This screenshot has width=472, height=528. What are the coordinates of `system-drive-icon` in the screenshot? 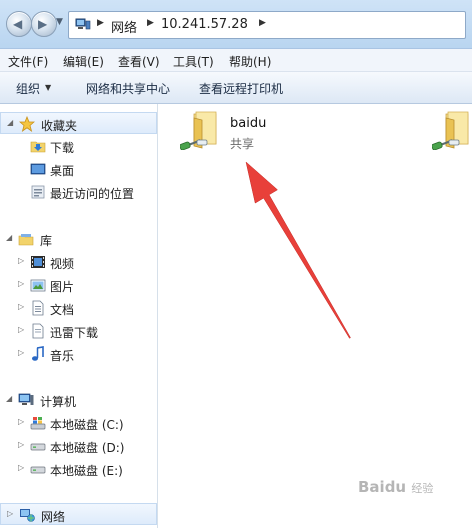 It's located at (38, 423).